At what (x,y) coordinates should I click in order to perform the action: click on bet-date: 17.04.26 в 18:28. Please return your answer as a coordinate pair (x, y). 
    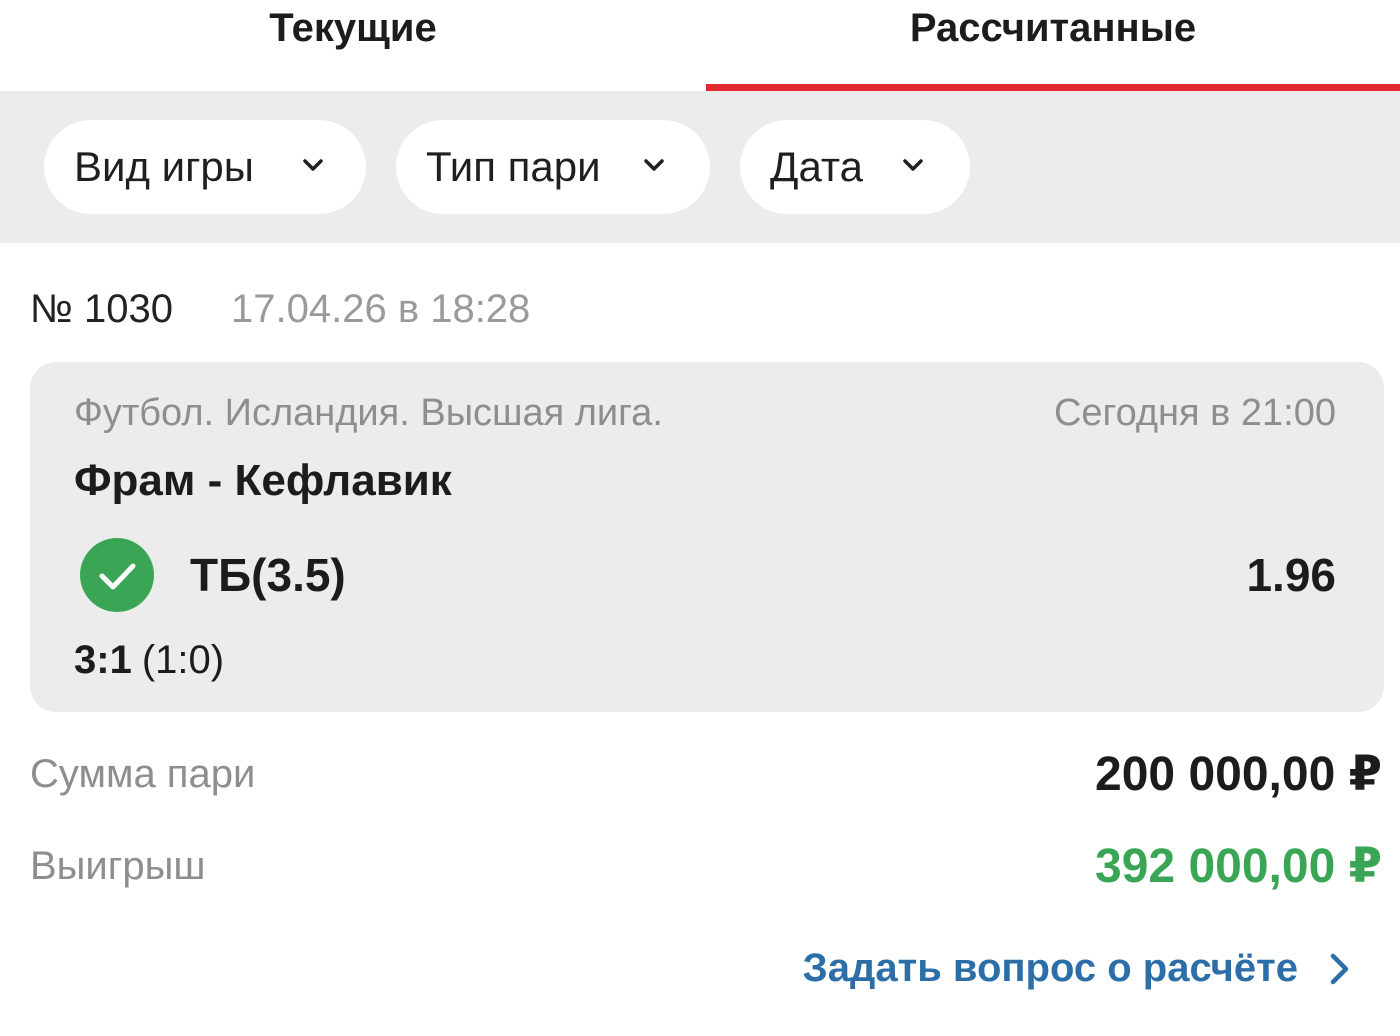
    Looking at the image, I should click on (381, 308).